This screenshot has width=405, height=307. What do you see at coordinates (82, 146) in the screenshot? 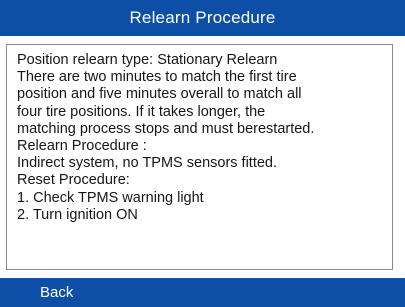
I see `procedure-text-line: Relearn Procedure :` at bounding box center [82, 146].